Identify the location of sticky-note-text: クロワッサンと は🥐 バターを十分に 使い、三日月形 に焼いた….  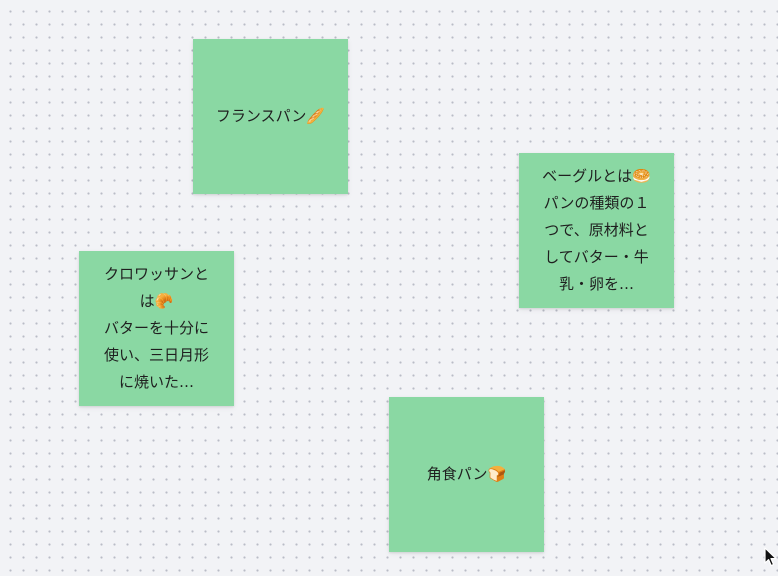
(156, 328).